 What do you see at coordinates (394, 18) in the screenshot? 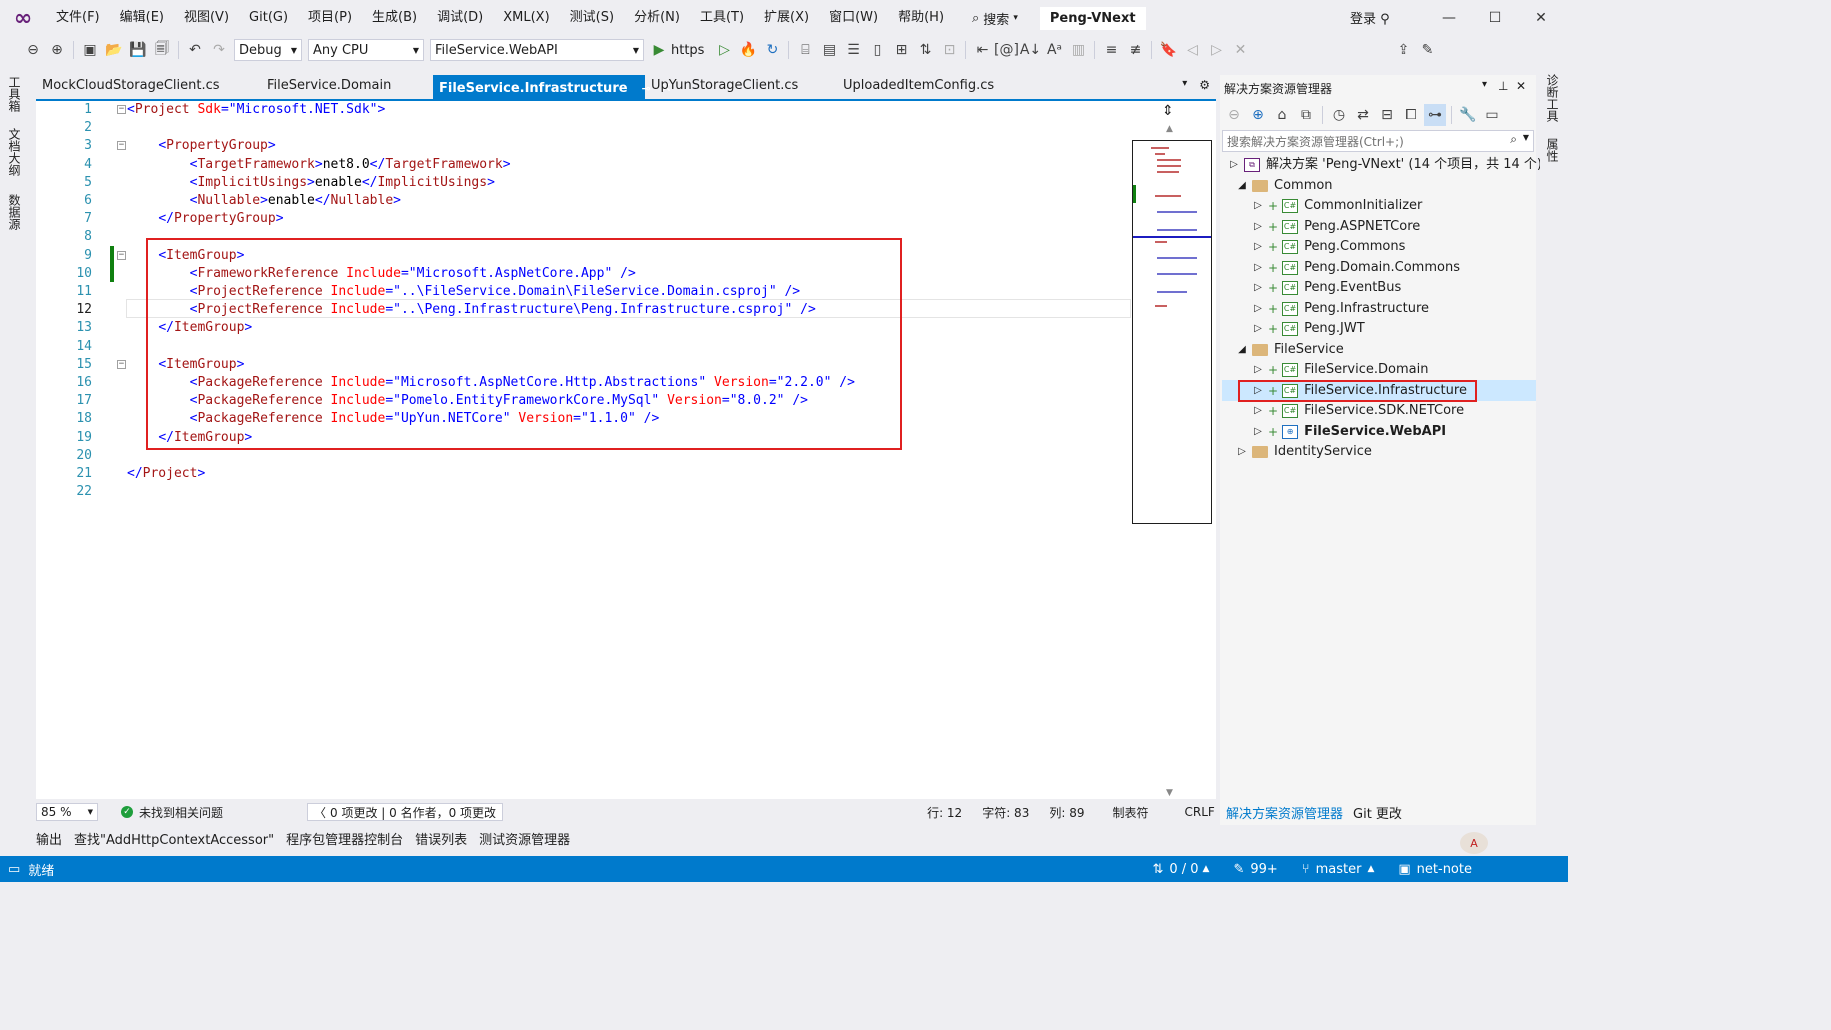
I see `menu-item: 生成(B)` at bounding box center [394, 18].